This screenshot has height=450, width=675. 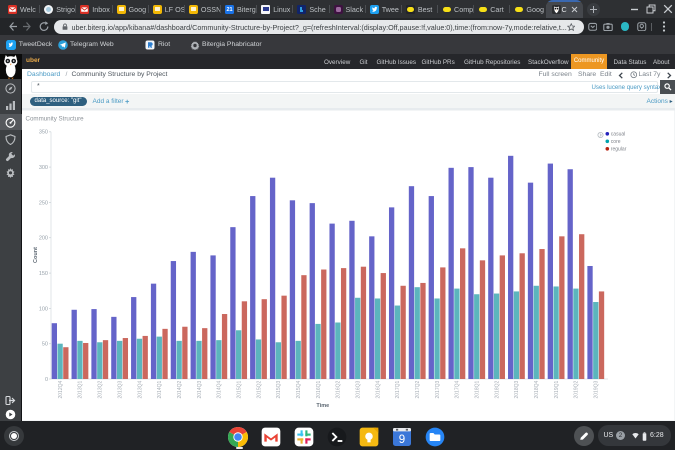 What do you see at coordinates (478, 389) in the screenshot?
I see `svg-text: 2018Q1` at bounding box center [478, 389].